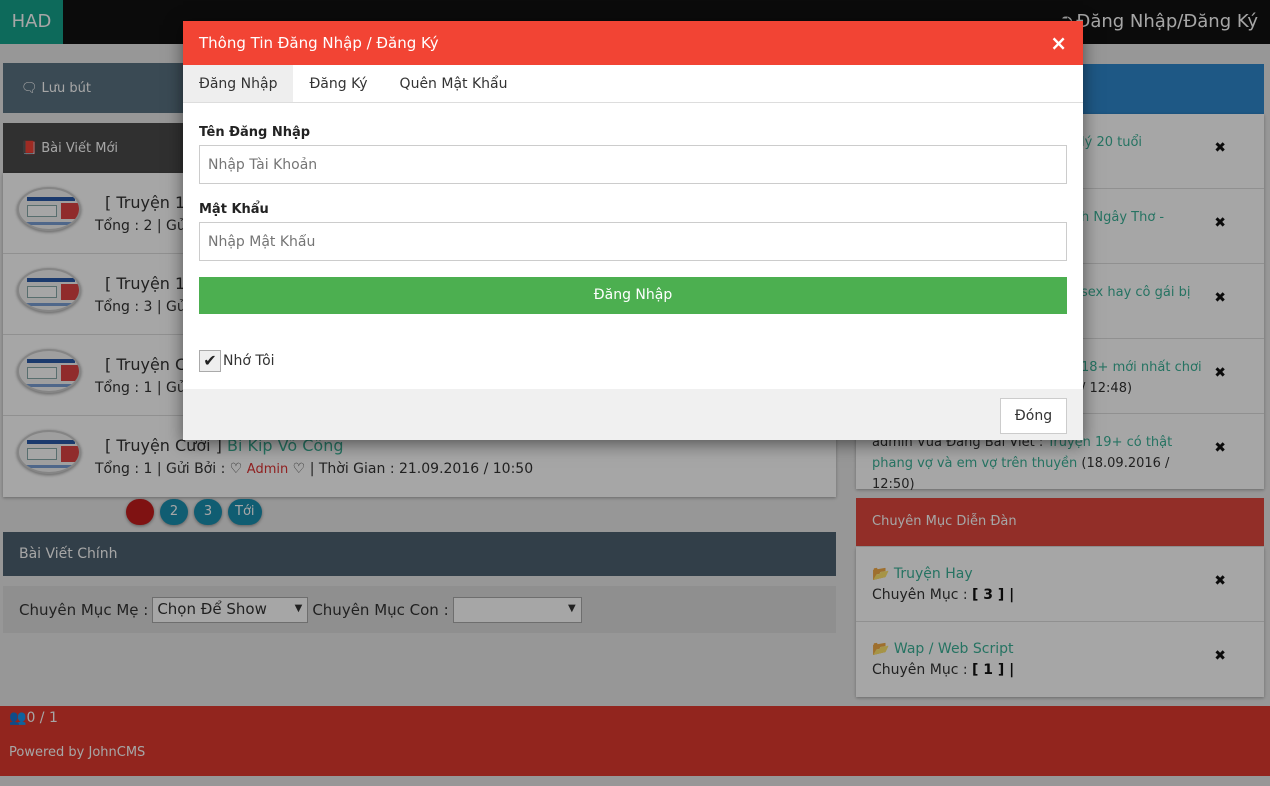 The height and width of the screenshot is (786, 1270). What do you see at coordinates (633, 295) in the screenshot?
I see `login-submit-button: Đăng Nhập` at bounding box center [633, 295].